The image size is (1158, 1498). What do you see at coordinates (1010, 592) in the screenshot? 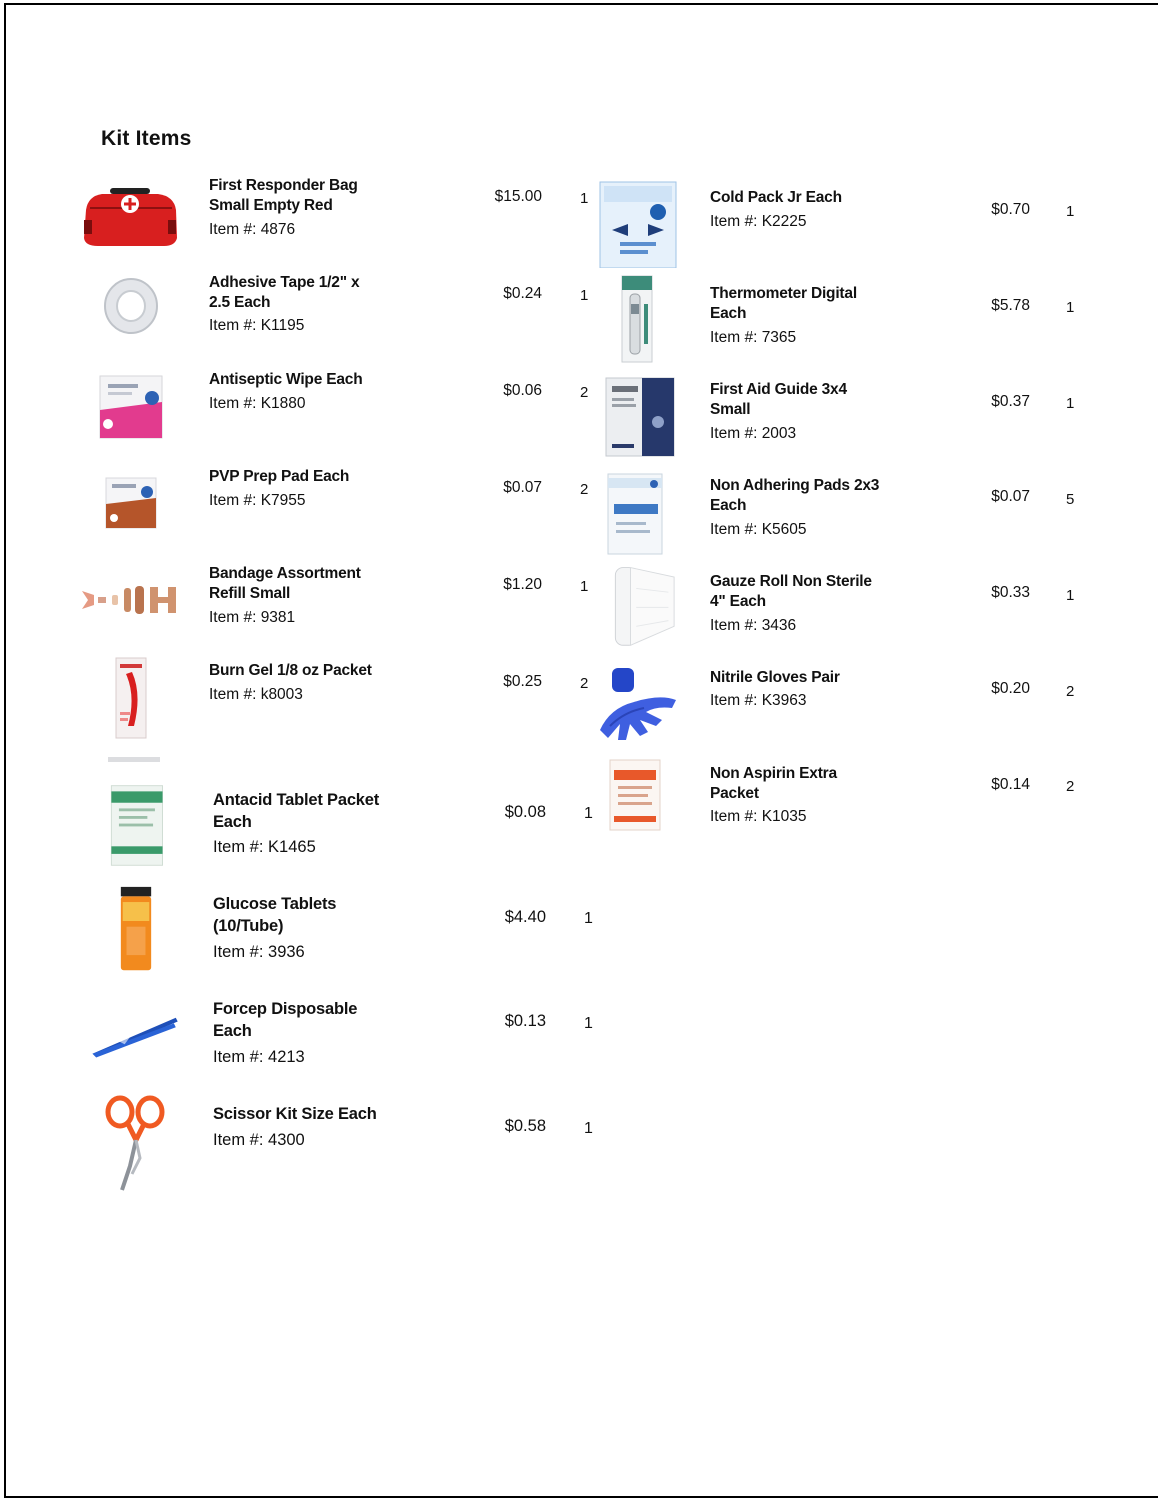
I see `item-price: $0.33` at bounding box center [1010, 592].